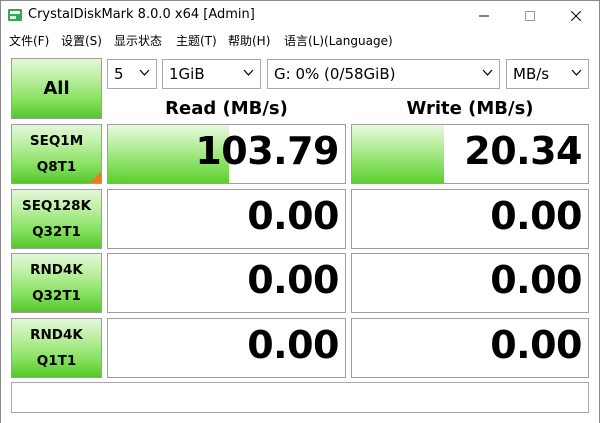 This screenshot has height=423, width=600. What do you see at coordinates (56, 283) in the screenshot?
I see `test-button-rnd4k-q32t1: RND4K Q32T1` at bounding box center [56, 283].